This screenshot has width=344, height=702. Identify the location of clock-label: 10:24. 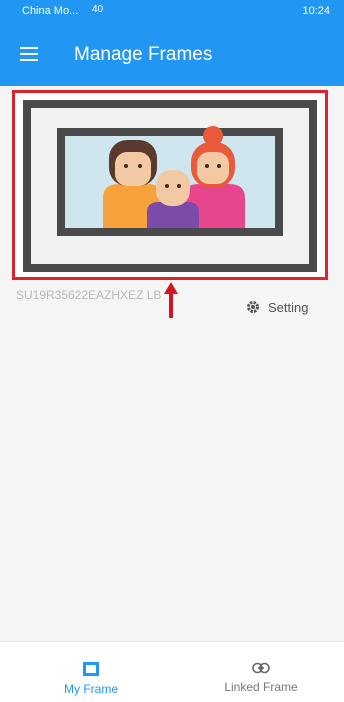
(316, 11).